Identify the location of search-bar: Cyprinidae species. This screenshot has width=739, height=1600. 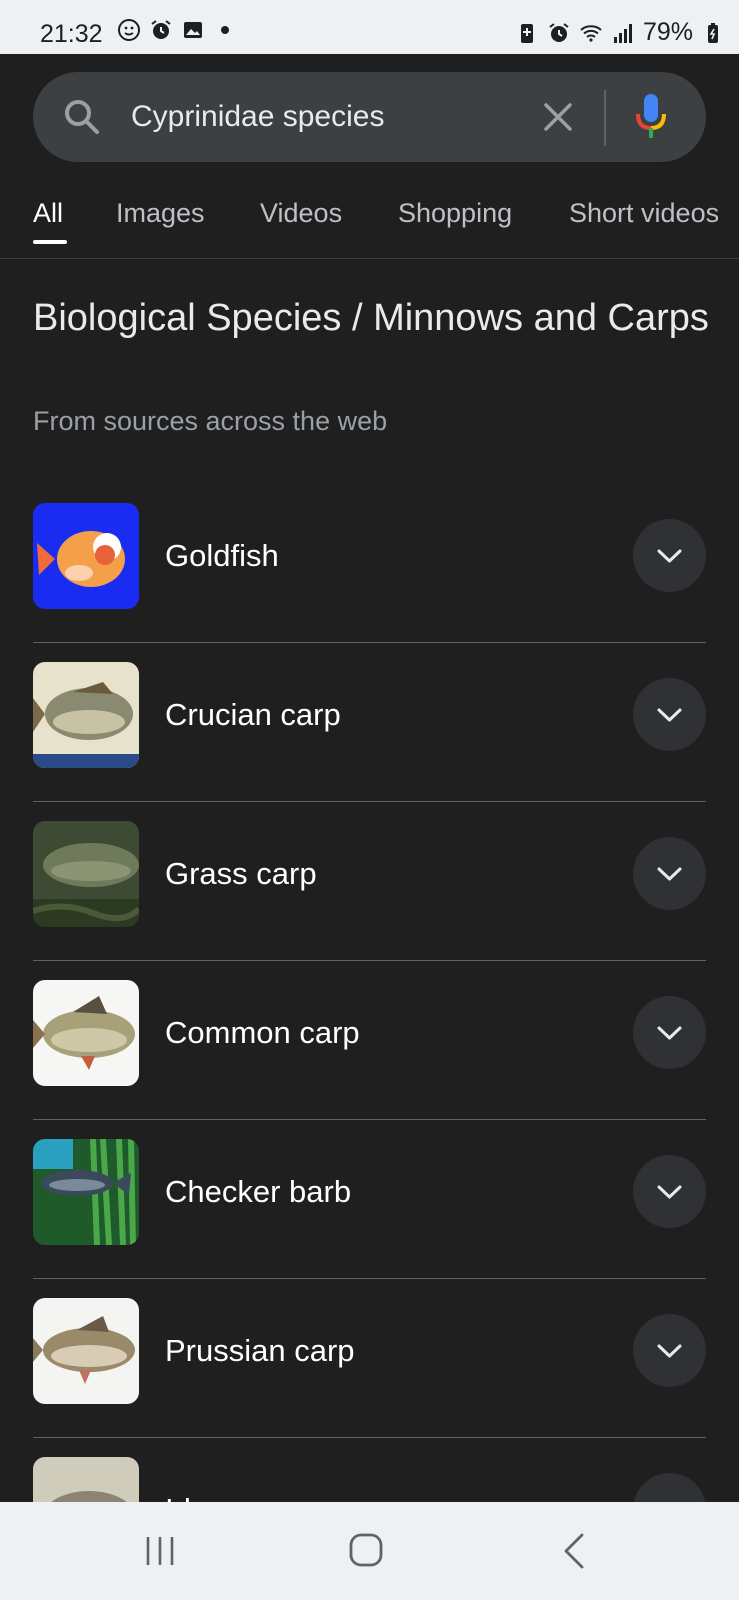
(369, 117).